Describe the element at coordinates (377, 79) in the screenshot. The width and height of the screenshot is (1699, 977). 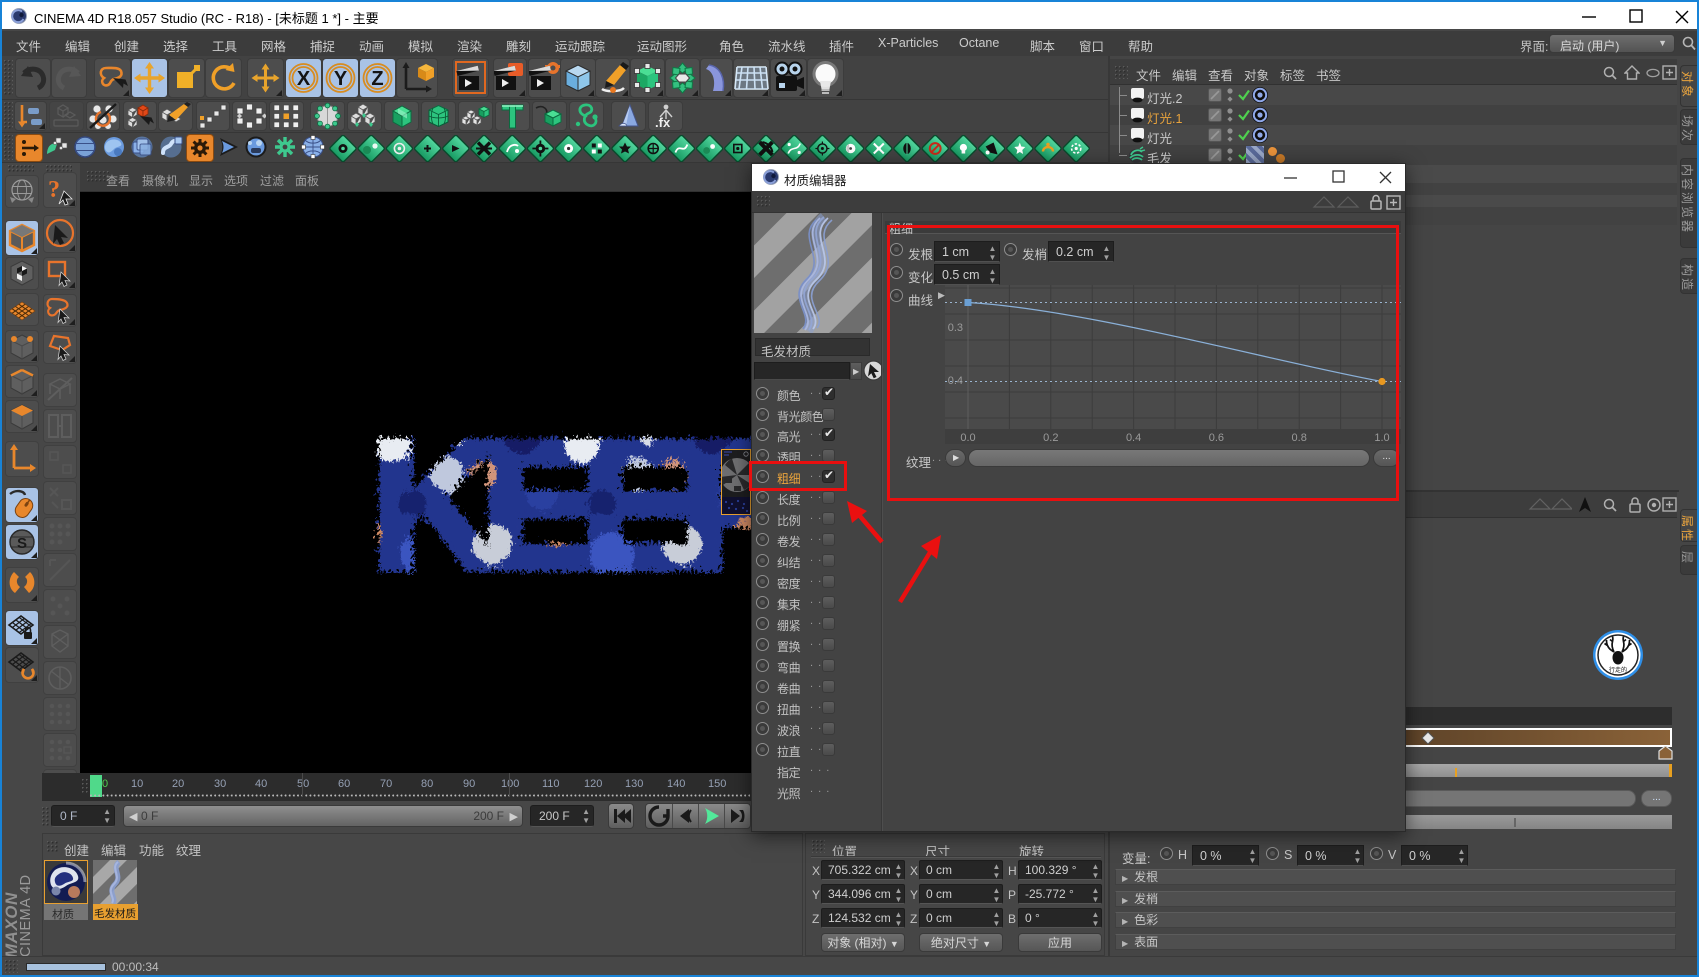
I see `svg-text: Z` at that location.